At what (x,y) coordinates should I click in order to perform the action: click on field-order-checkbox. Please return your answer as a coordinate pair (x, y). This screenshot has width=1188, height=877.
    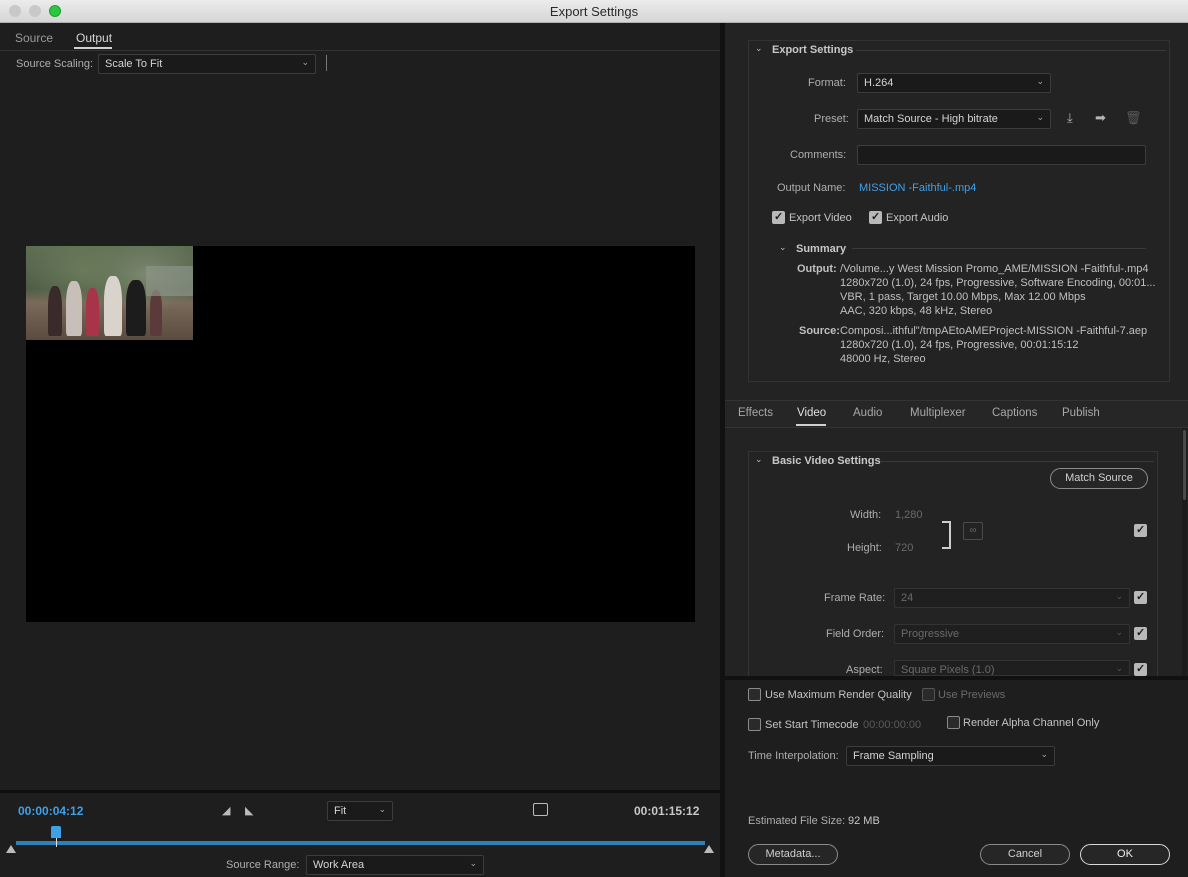
    Looking at the image, I should click on (1140, 633).